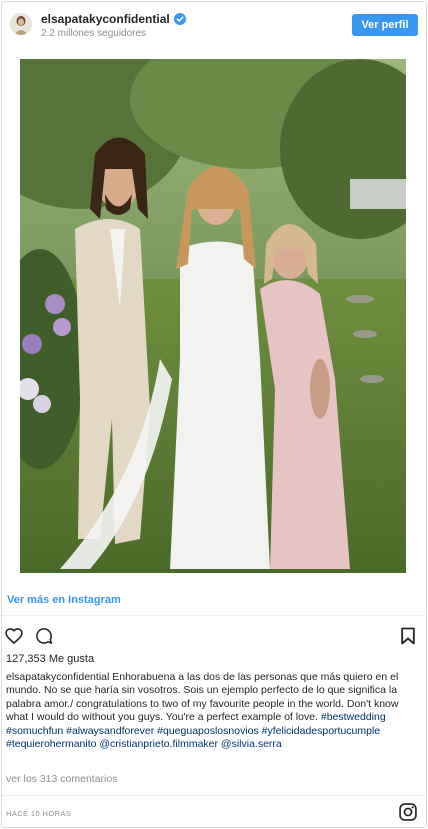 The width and height of the screenshot is (428, 829). Describe the element at coordinates (44, 636) in the screenshot. I see `comment-icon` at that location.